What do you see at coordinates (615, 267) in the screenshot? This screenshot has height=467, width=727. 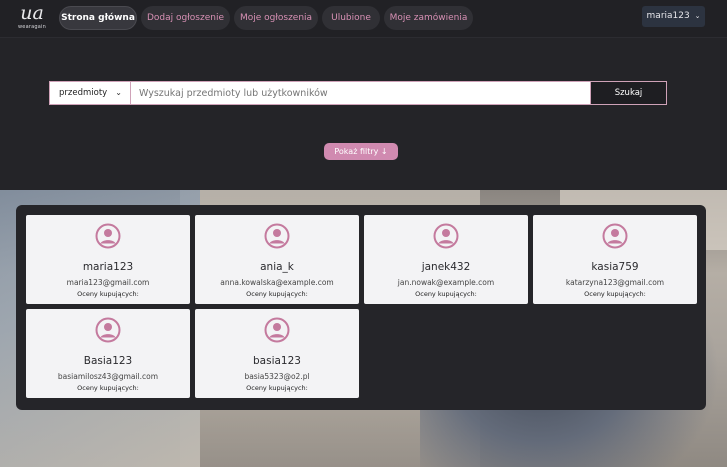 I see `username: kasia759` at bounding box center [615, 267].